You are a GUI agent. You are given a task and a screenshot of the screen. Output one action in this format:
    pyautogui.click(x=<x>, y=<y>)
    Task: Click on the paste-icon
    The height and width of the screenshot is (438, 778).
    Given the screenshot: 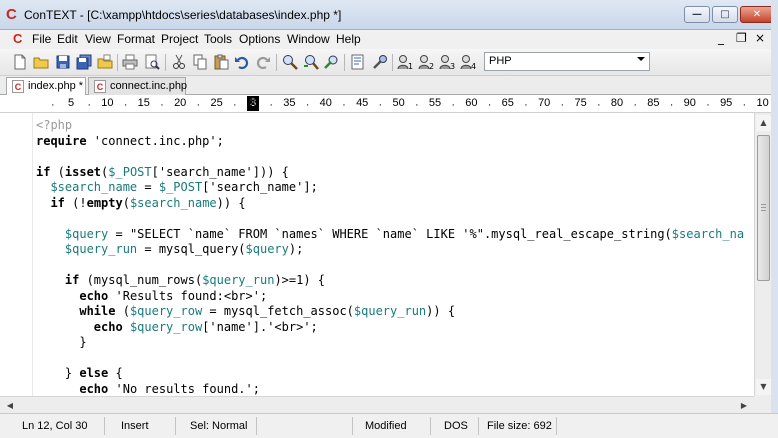 What is the action you would take?
    pyautogui.click(x=221, y=62)
    